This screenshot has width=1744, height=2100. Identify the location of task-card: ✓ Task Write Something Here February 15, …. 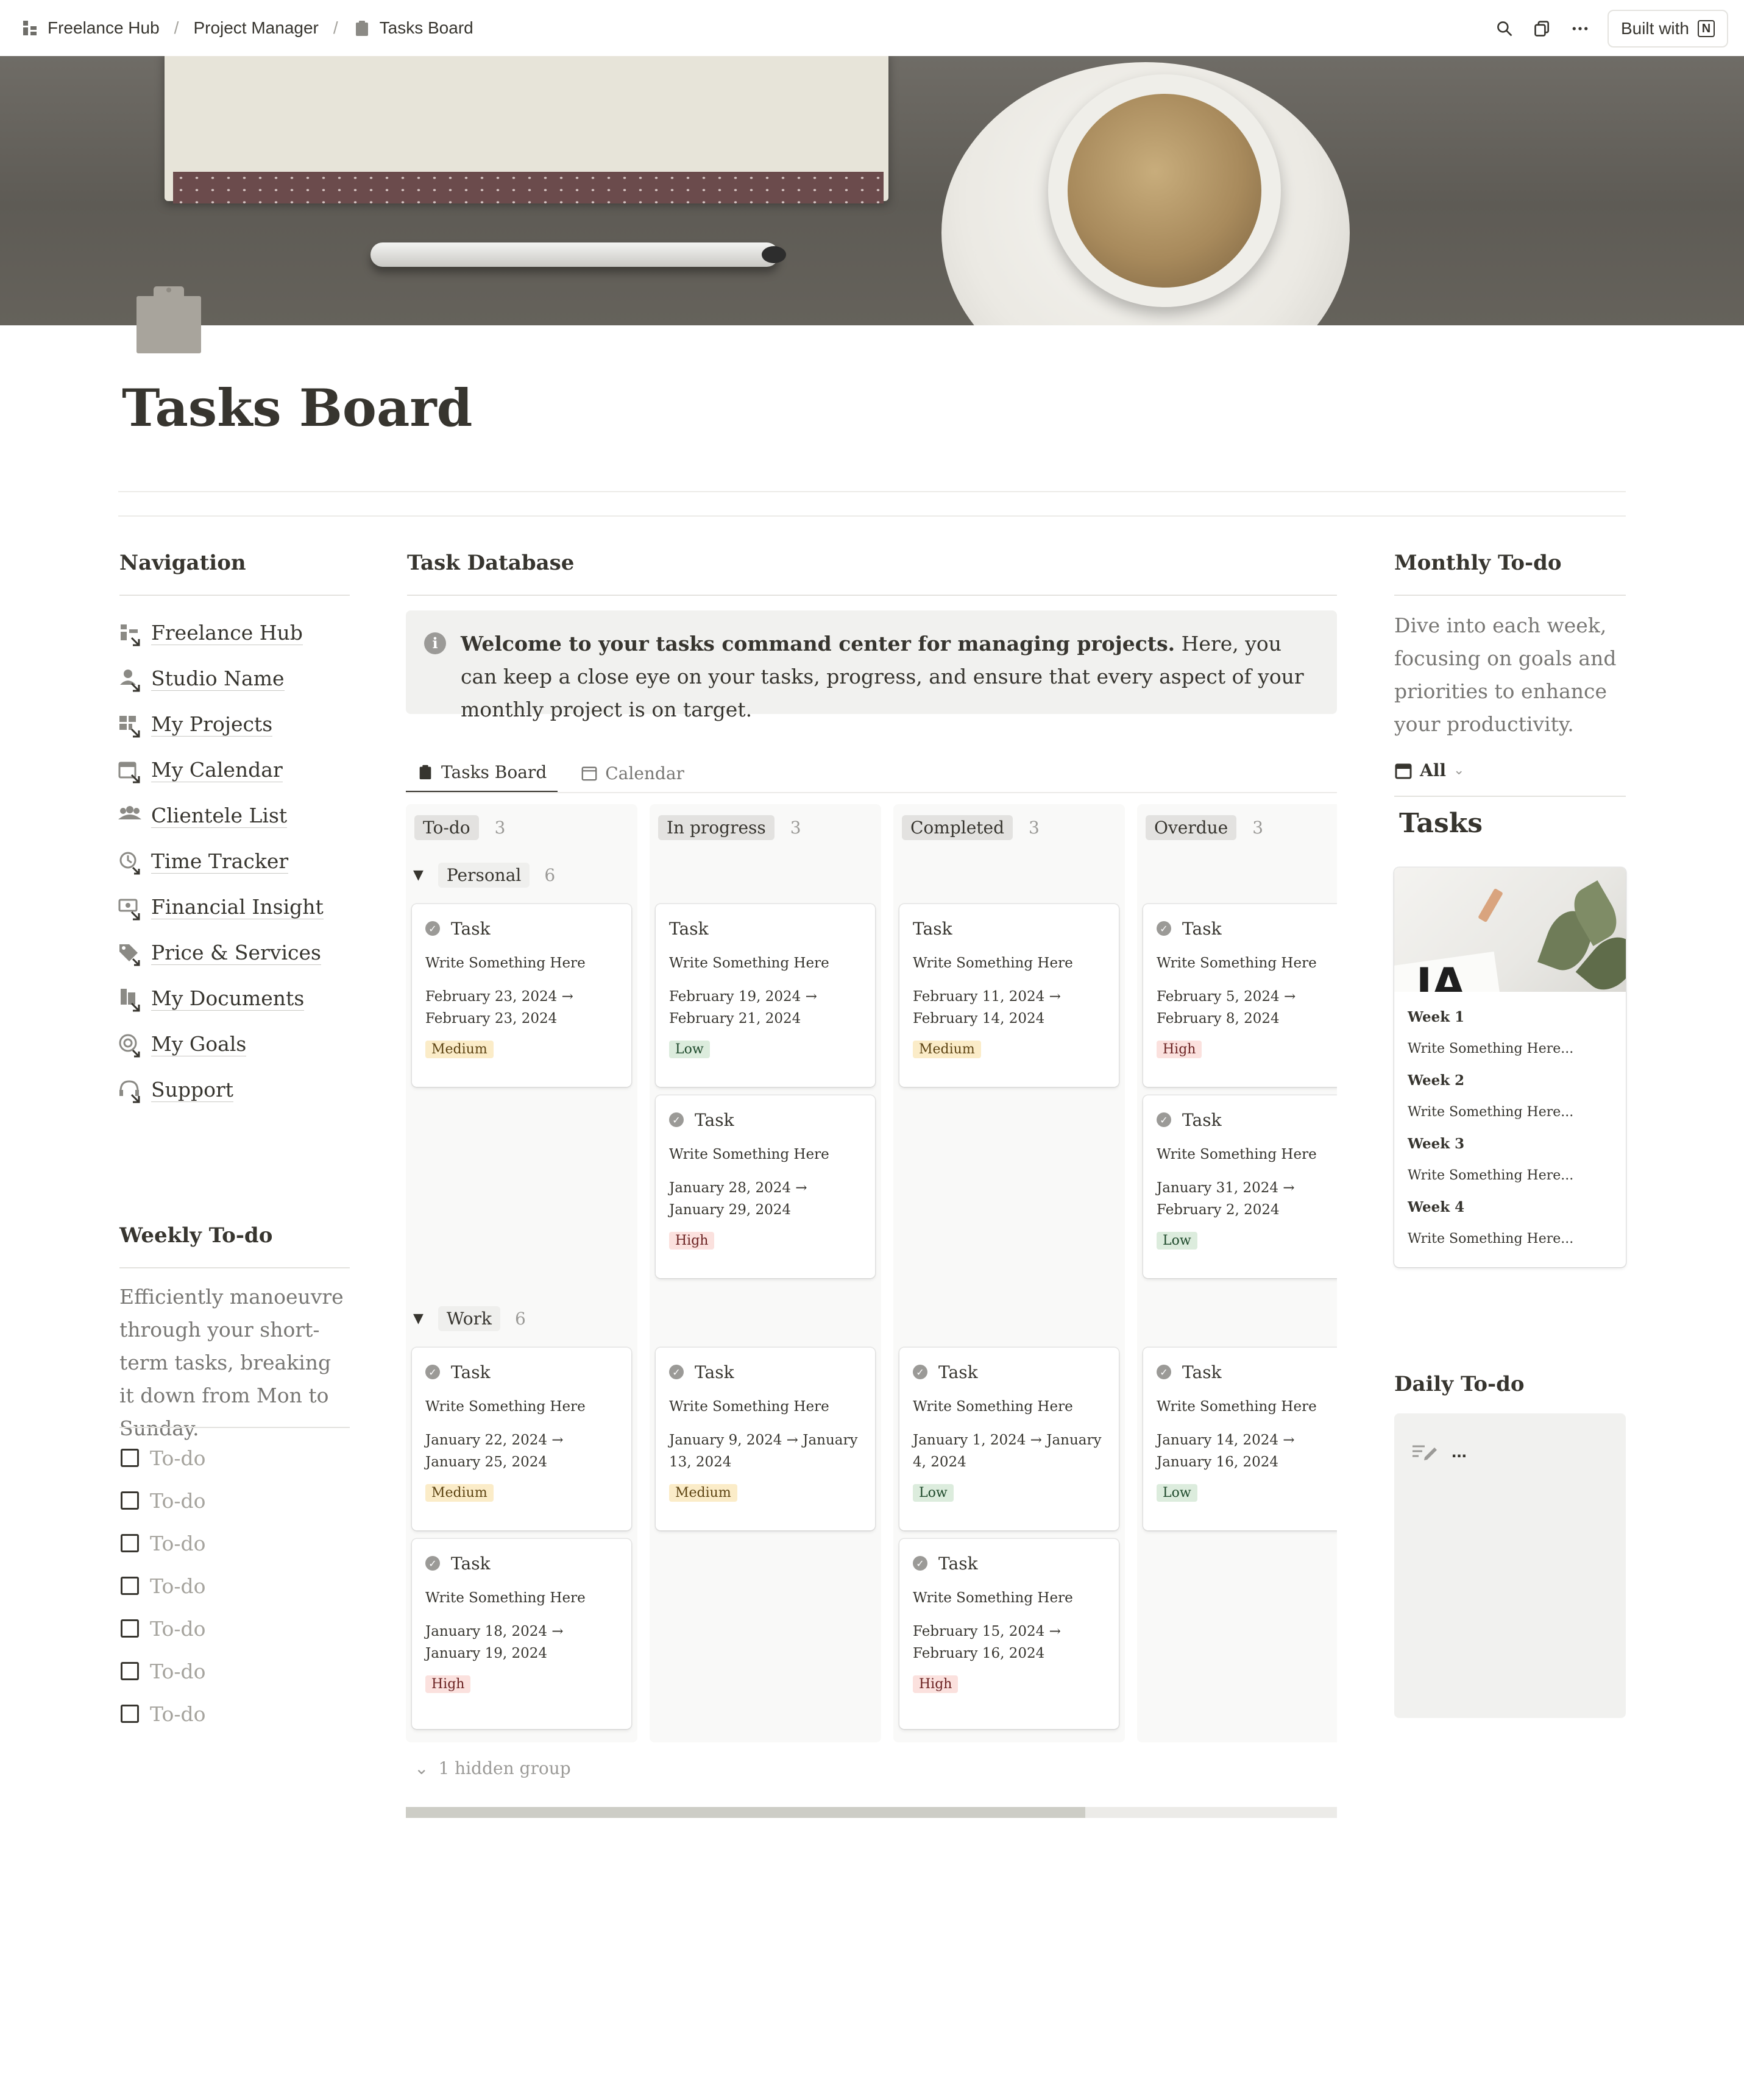
(1009, 1634).